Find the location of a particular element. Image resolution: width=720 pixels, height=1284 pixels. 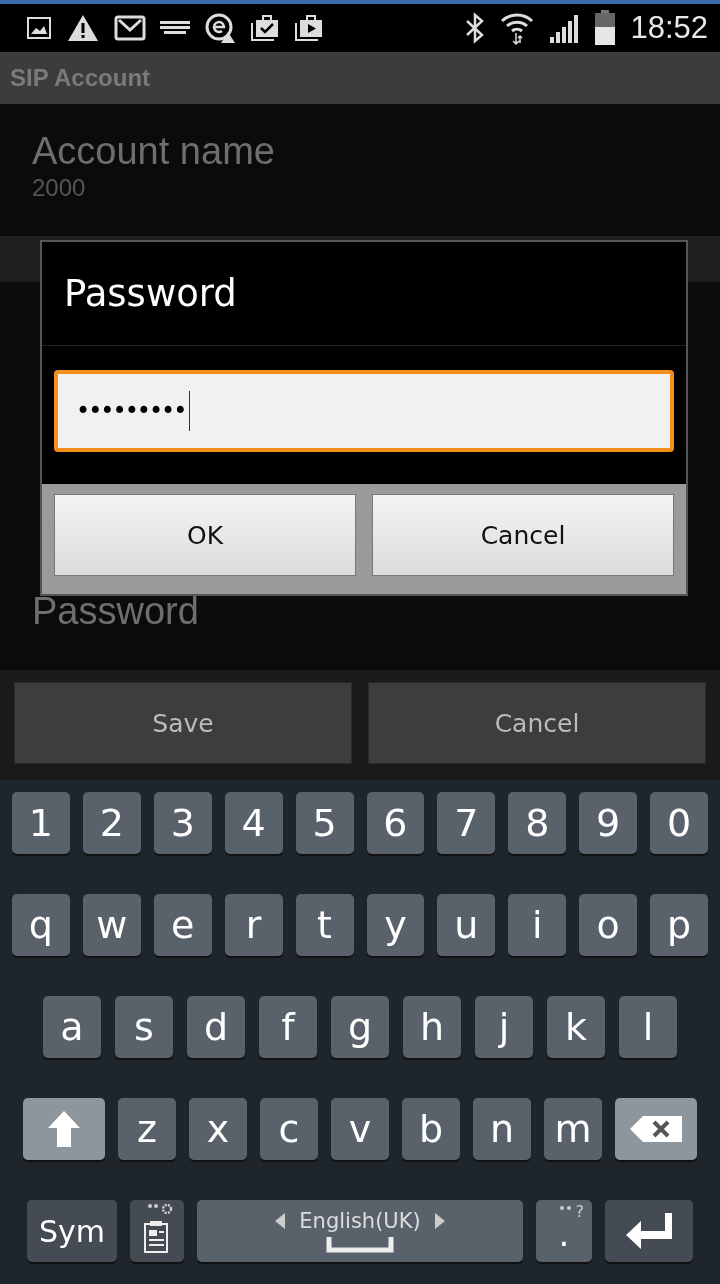

action-button: Save is located at coordinates (183, 723).